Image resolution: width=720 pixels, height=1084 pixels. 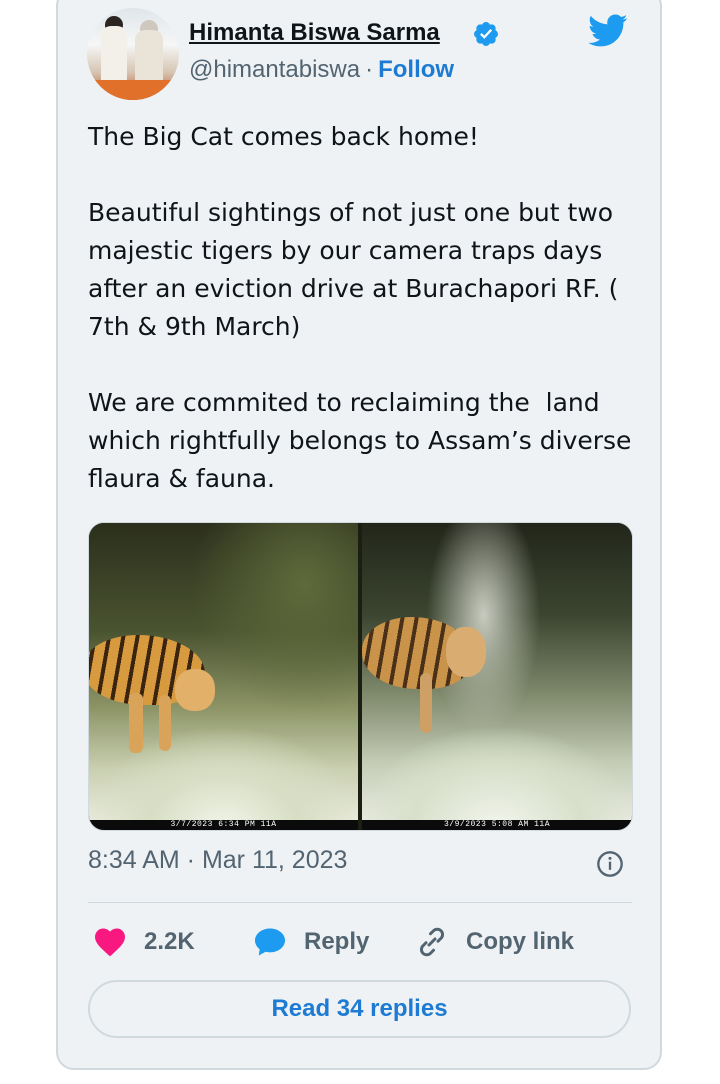 What do you see at coordinates (270, 942) in the screenshot?
I see `reply-bubble-icon` at bounding box center [270, 942].